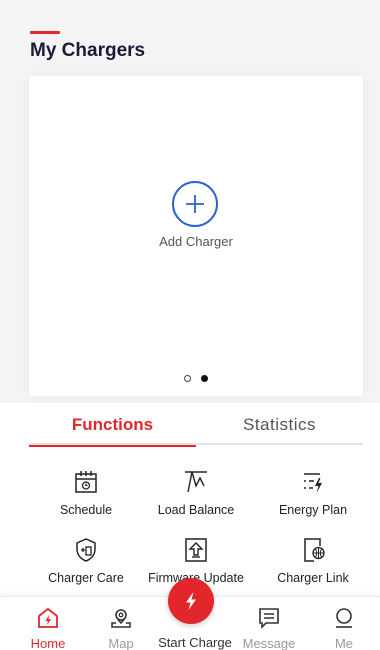  What do you see at coordinates (121, 643) in the screenshot?
I see `nav-map-label: Map` at bounding box center [121, 643].